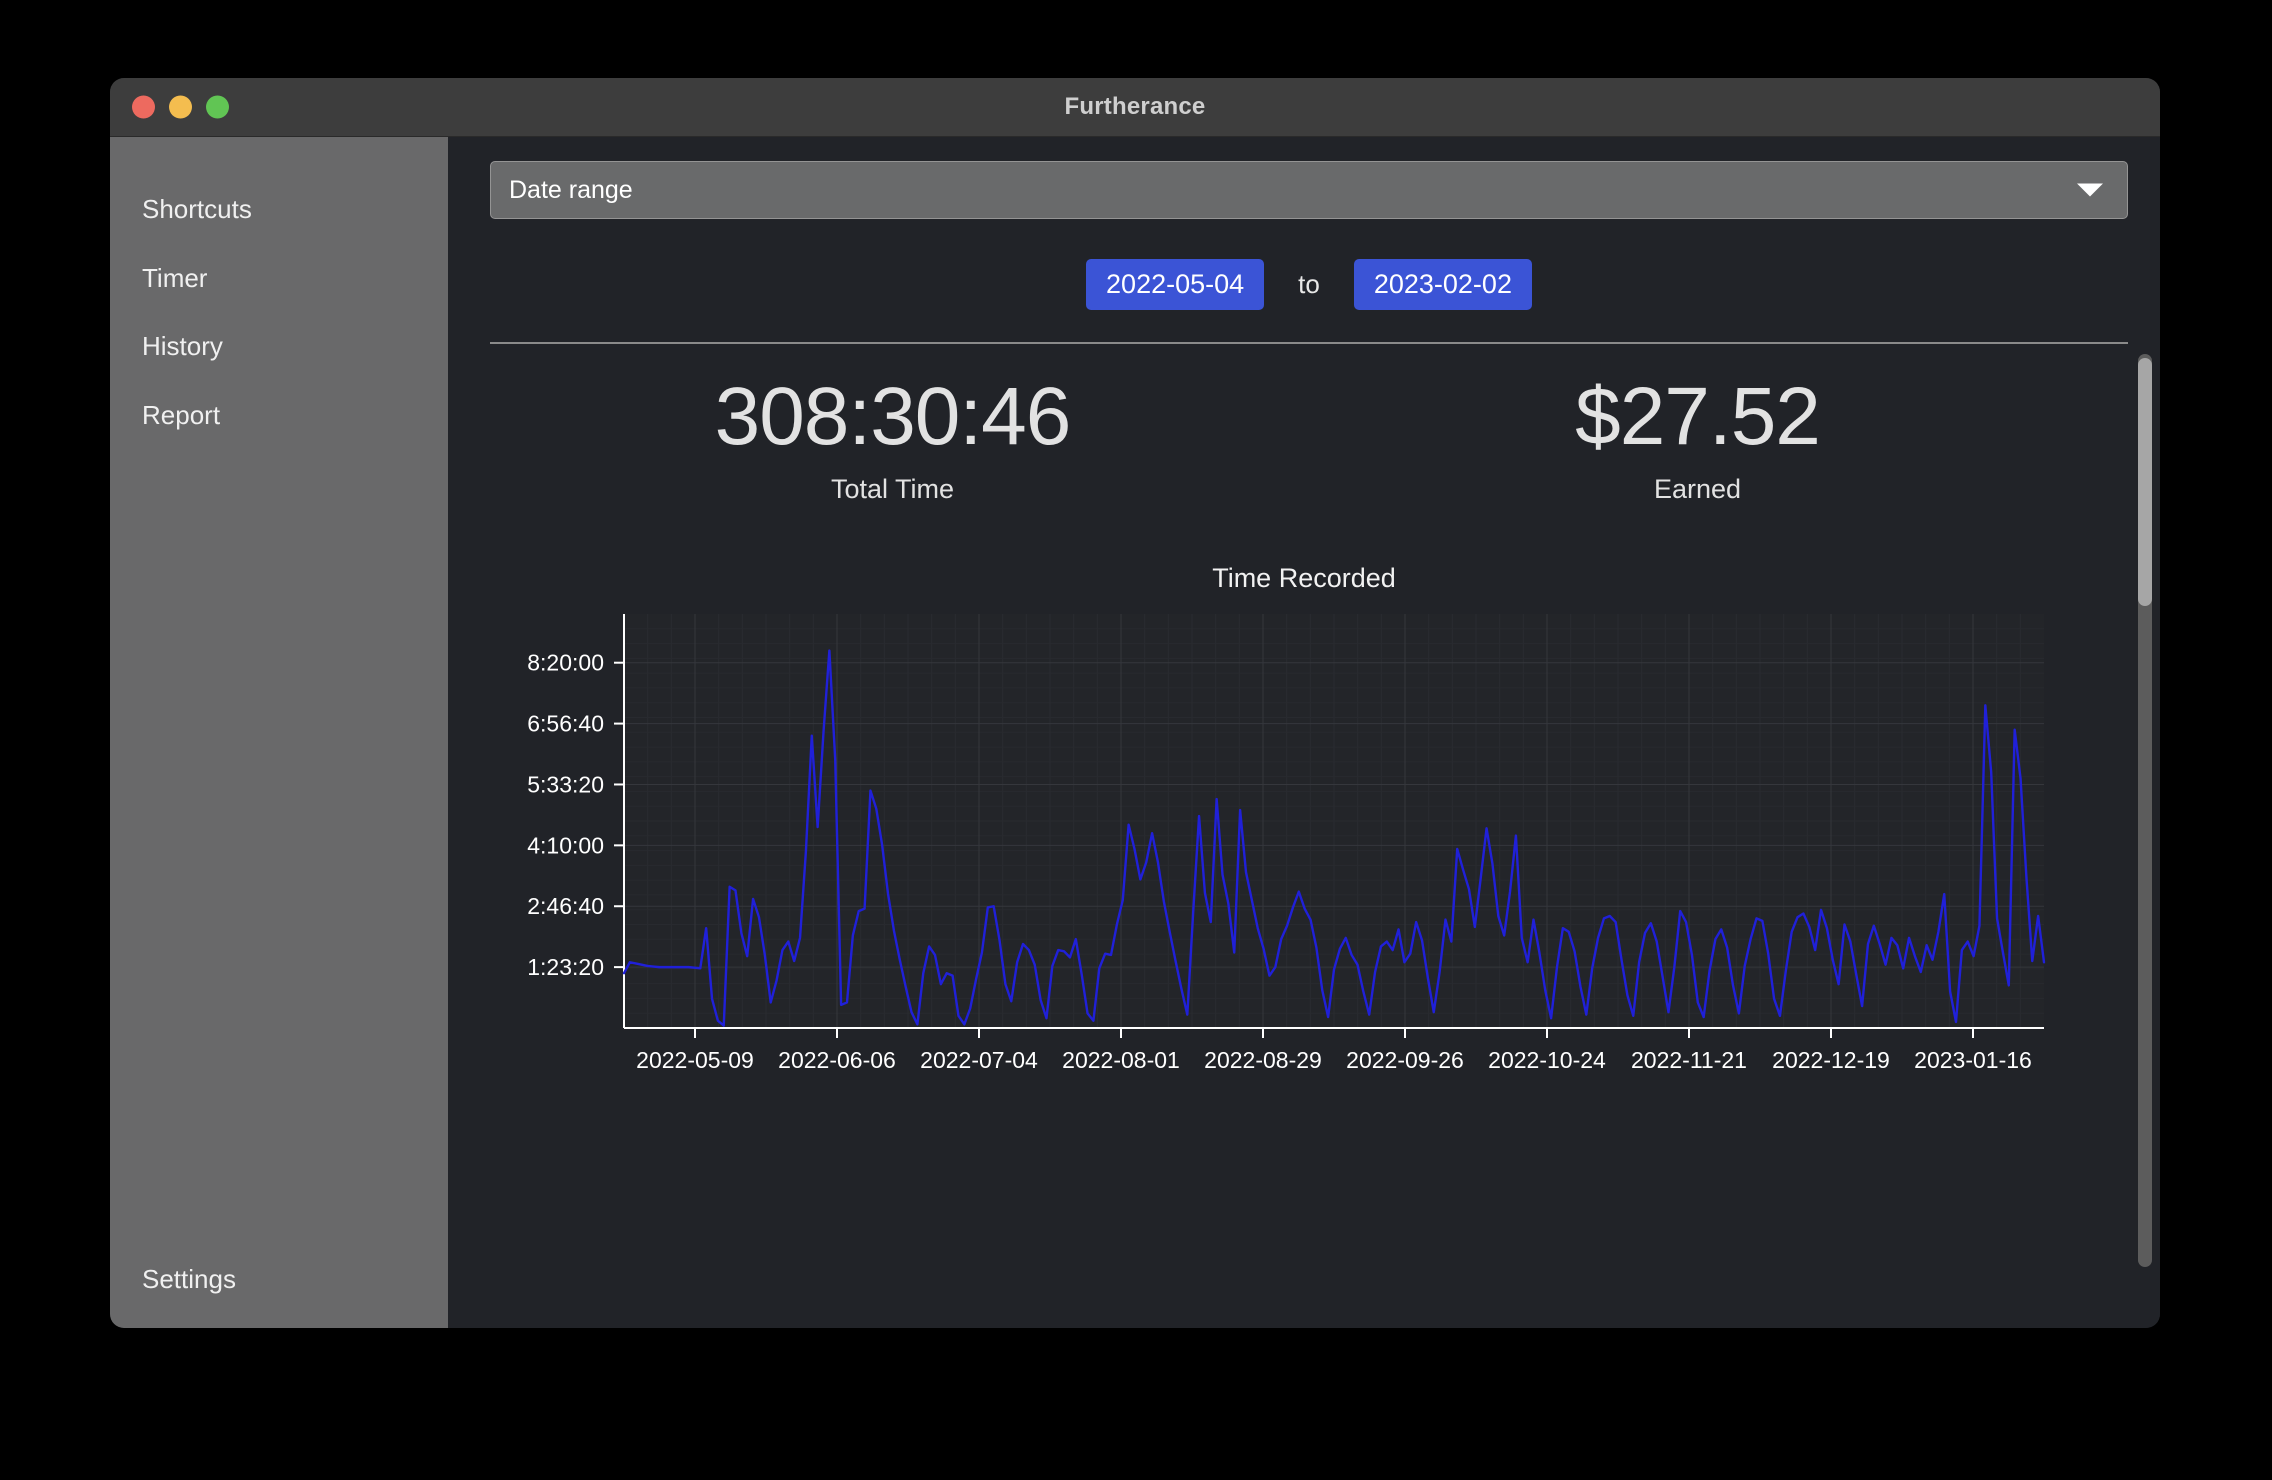 The image size is (2272, 1480). Describe the element at coordinates (565, 906) in the screenshot. I see `chart-y-tick-label: 2:46:40` at that location.